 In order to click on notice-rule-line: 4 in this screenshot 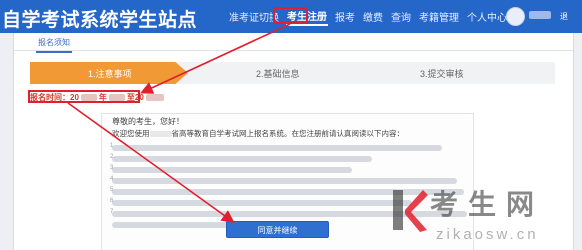, I will do `click(283, 180)`.